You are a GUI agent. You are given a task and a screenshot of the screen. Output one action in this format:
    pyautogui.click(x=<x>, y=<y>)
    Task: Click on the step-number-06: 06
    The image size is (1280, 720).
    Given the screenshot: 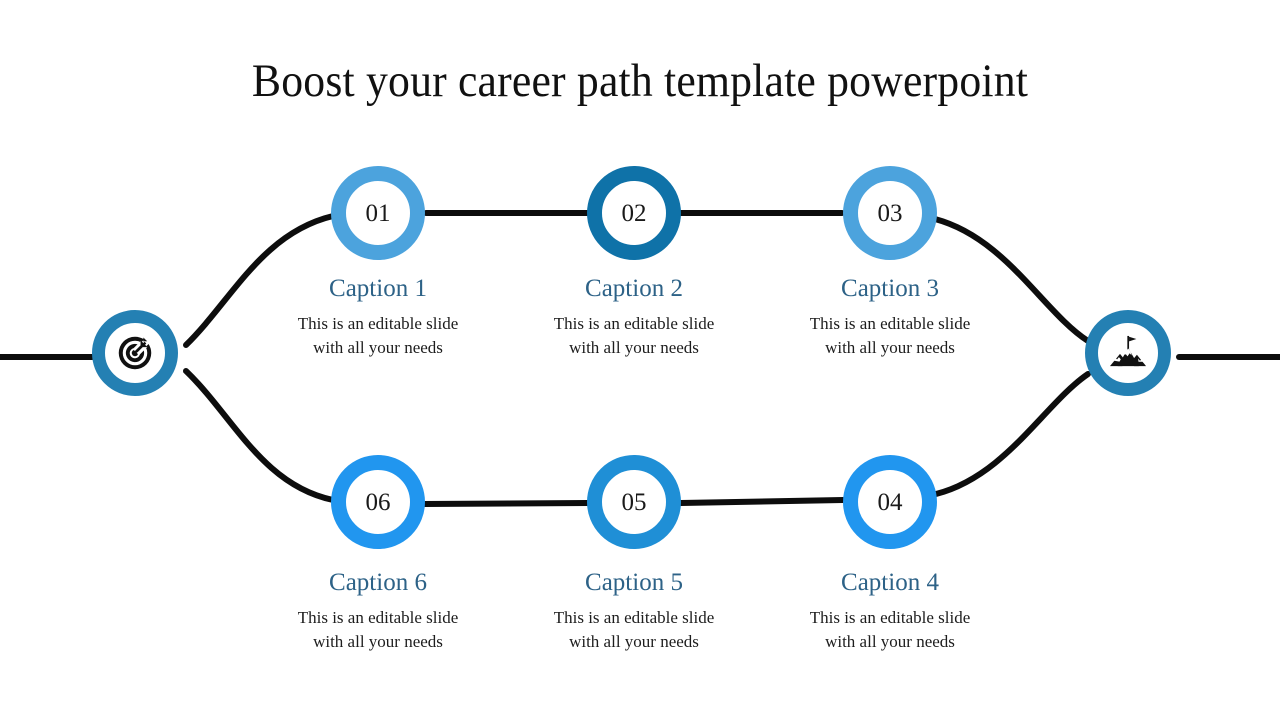 What is the action you would take?
    pyautogui.click(x=378, y=502)
    